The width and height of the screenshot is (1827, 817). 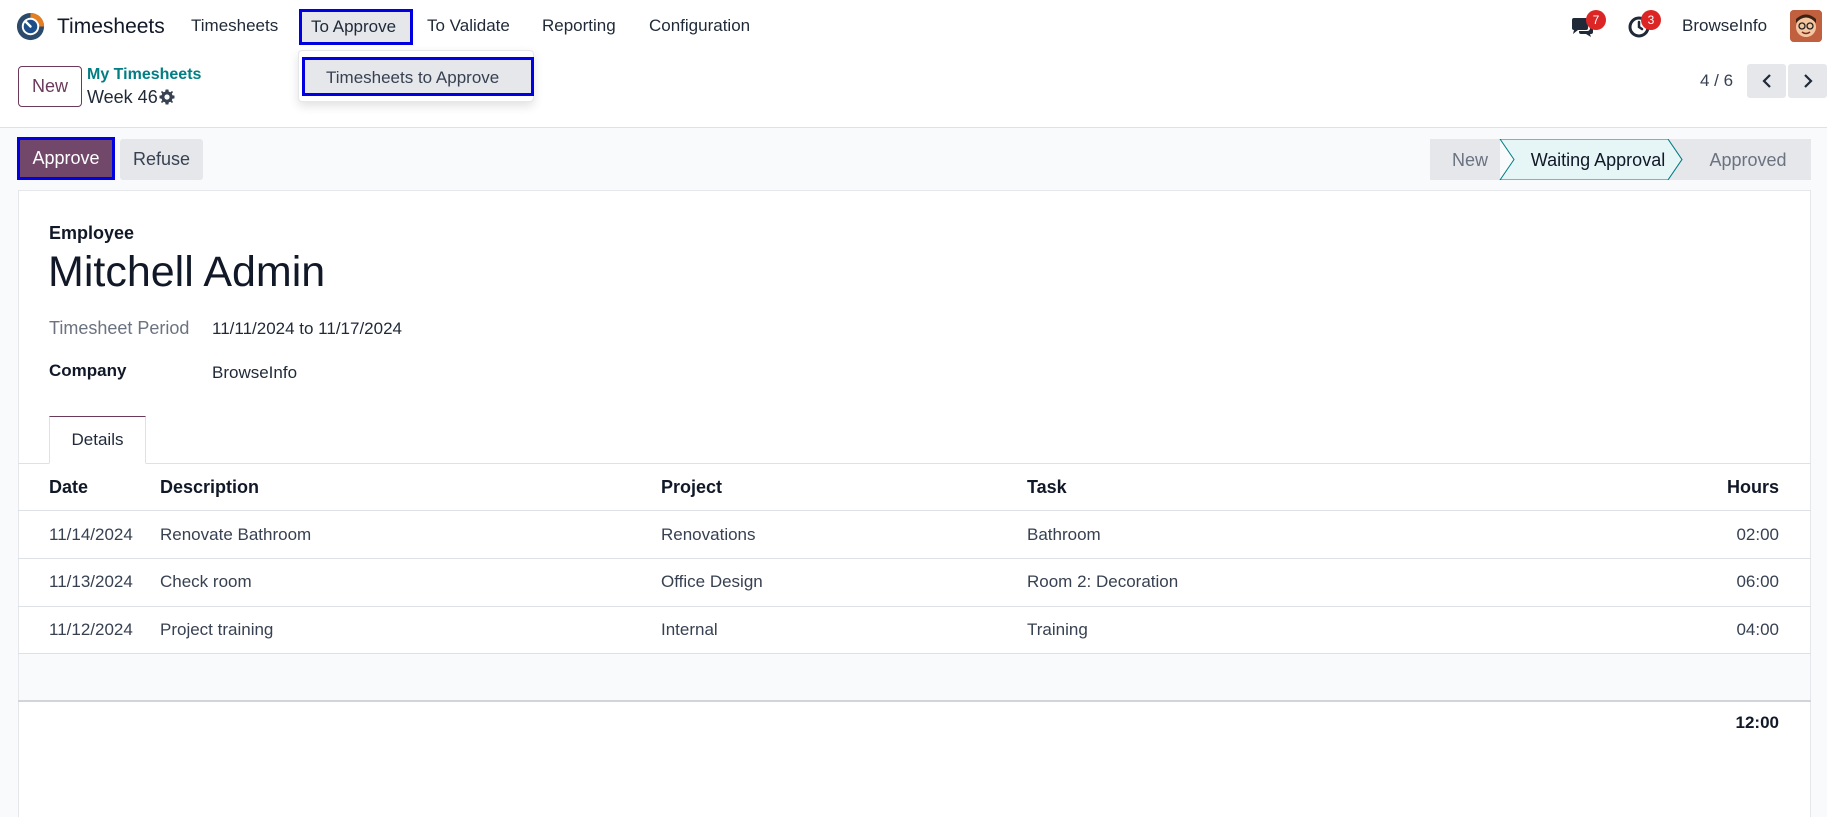 I want to click on menu-to-approve: To Approve, so click(x=356, y=27).